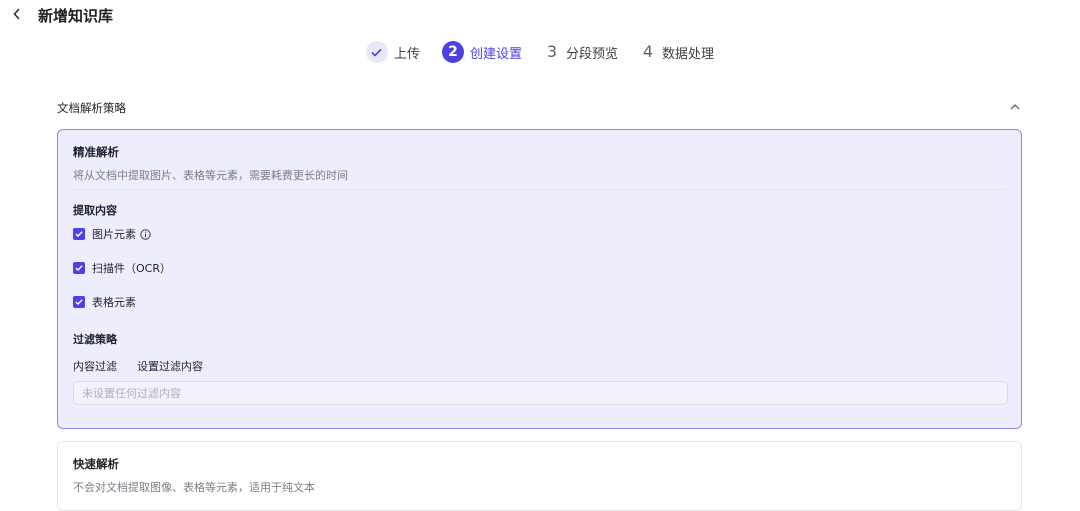  I want to click on card-title: 快速解析, so click(96, 464).